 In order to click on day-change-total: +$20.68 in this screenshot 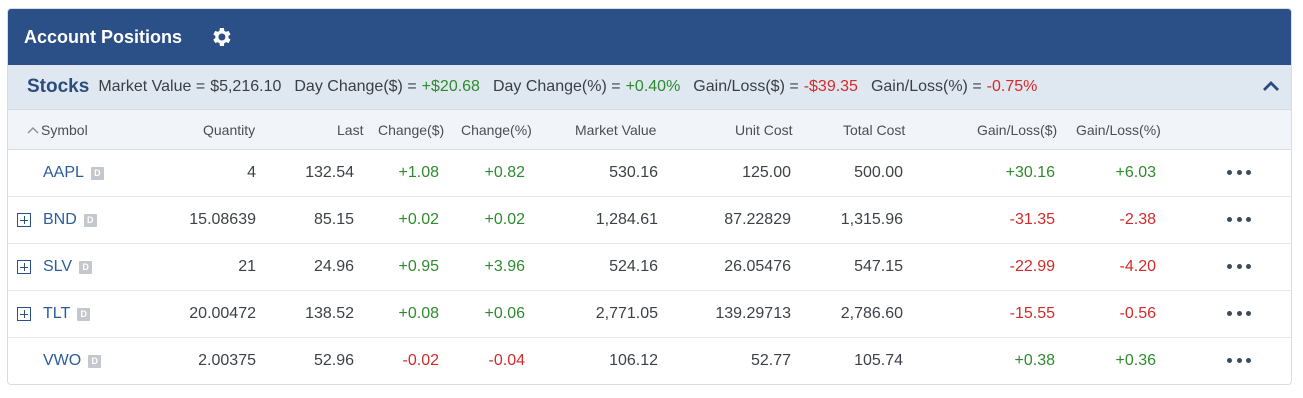, I will do `click(450, 86)`.